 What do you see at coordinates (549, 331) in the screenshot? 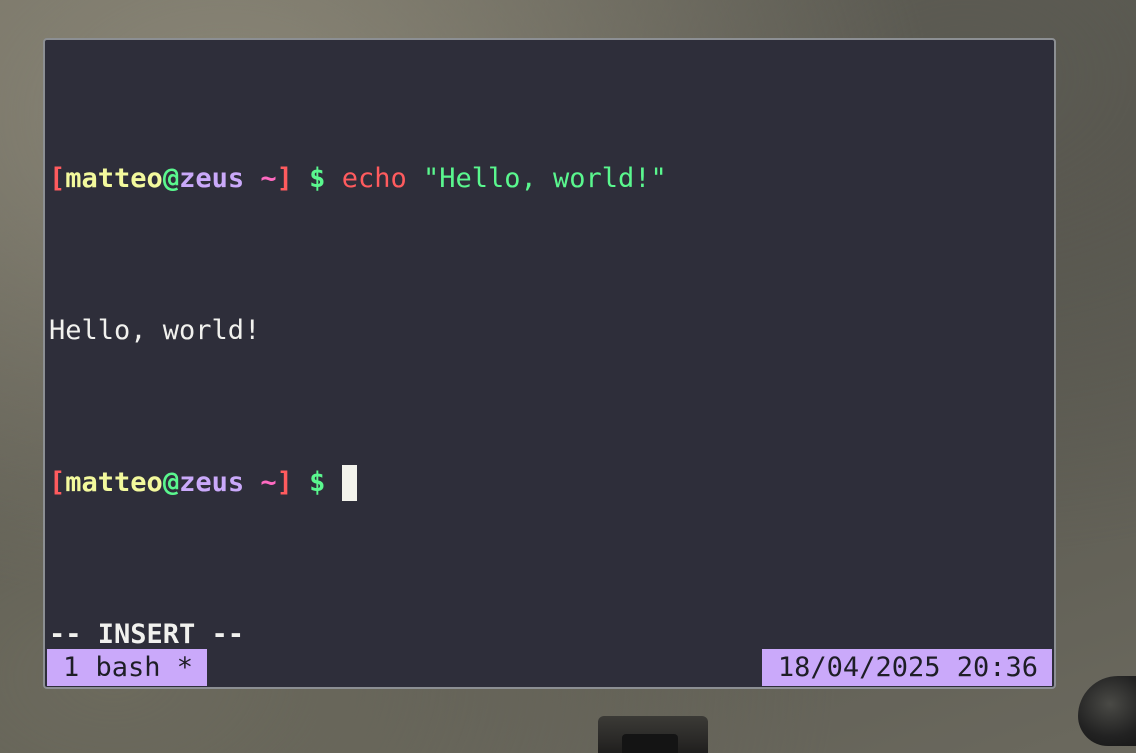
I see `output-line: Hello, world!` at bounding box center [549, 331].